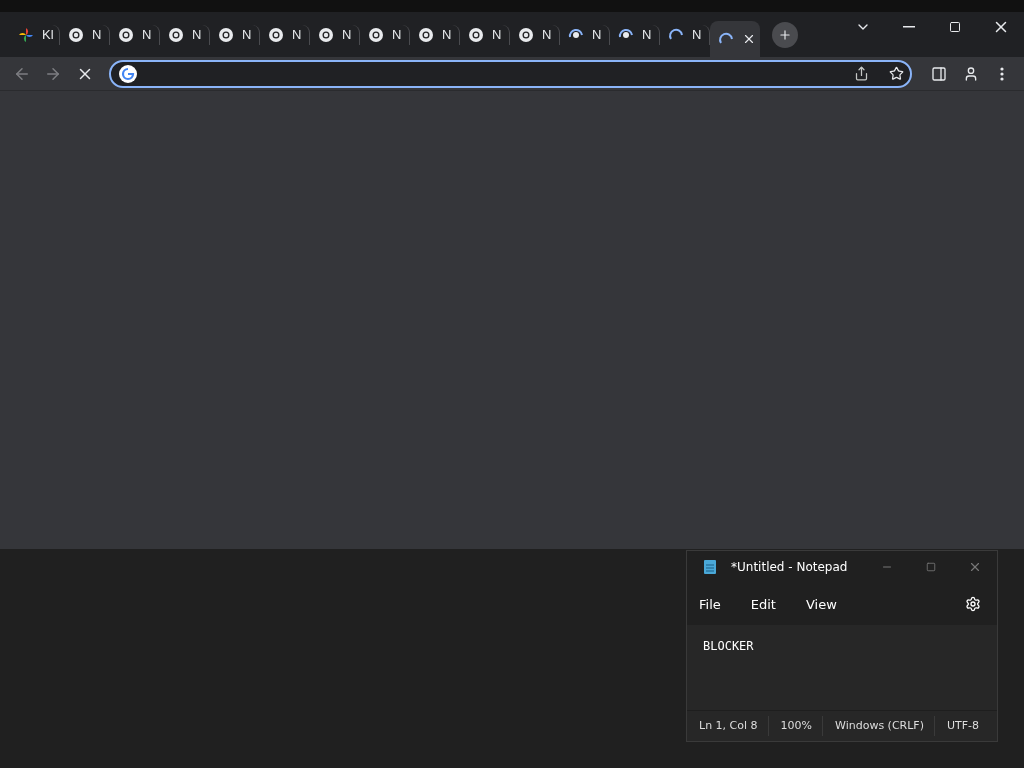  Describe the element at coordinates (35, 34) in the screenshot. I see `browser-tab: Kl` at that location.